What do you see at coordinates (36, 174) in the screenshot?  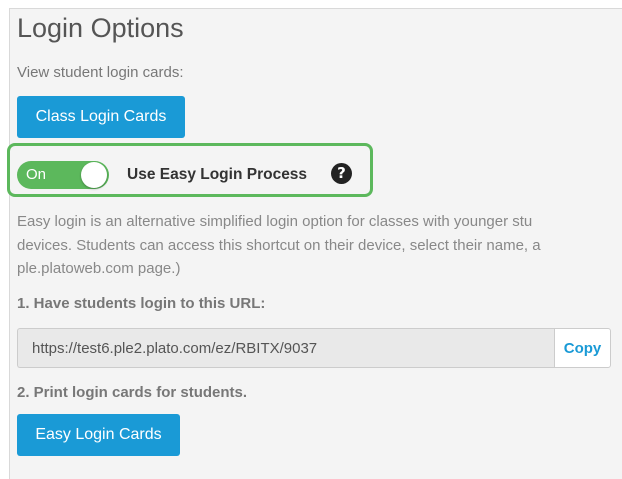 I see `toggle-state-label: On` at bounding box center [36, 174].